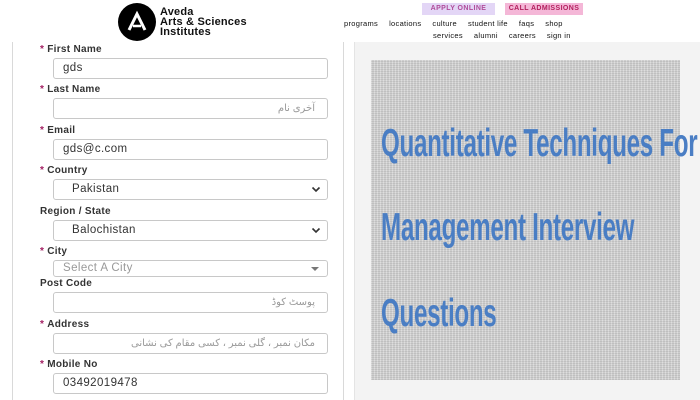 This screenshot has height=400, width=700. Describe the element at coordinates (190, 189) in the screenshot. I see `country-select: Pakistan` at that location.